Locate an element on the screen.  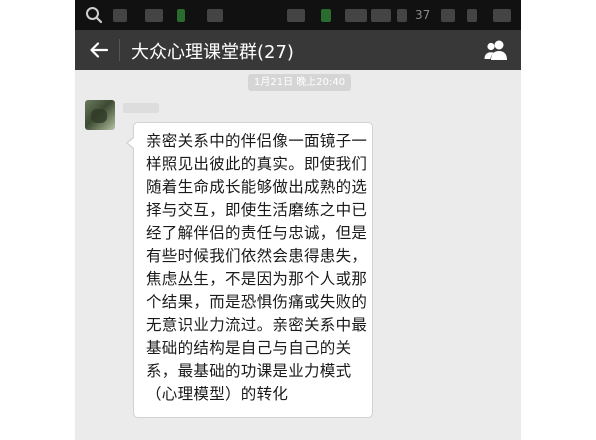
message-line: 经了解伴侣的责任与忠诚，但是 is located at coordinates (257, 233).